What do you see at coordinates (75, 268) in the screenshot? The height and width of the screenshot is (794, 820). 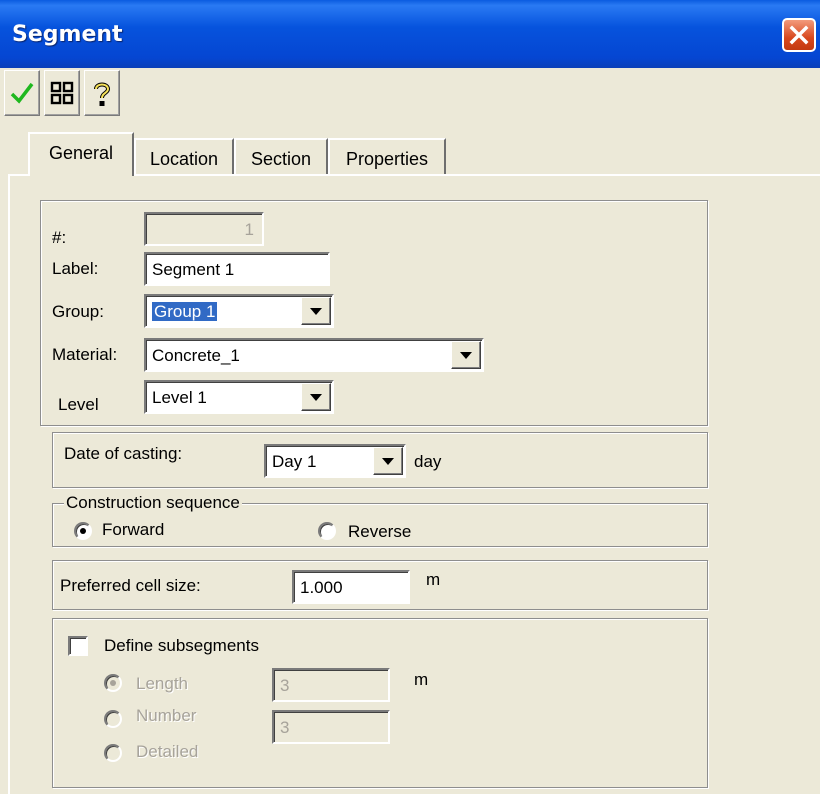 I see `label-label: Label:` at bounding box center [75, 268].